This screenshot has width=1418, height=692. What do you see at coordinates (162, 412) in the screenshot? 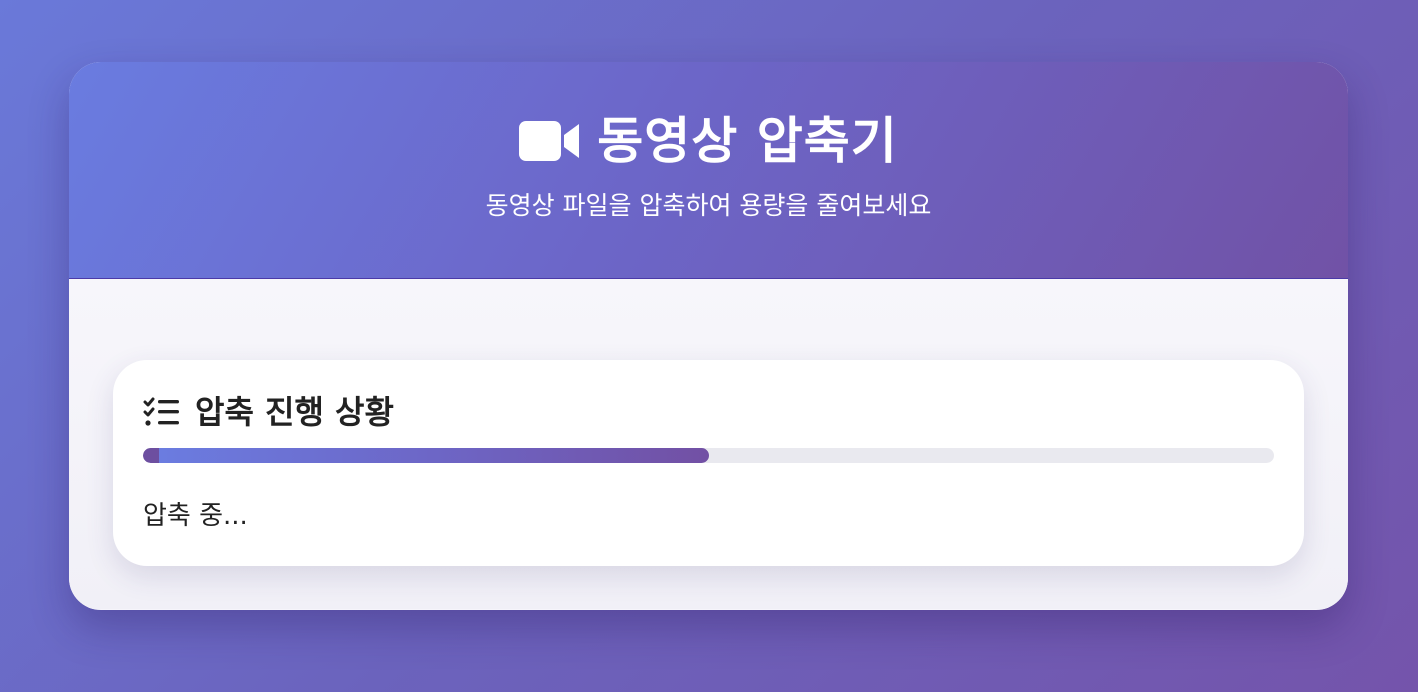
I see `task-list-icon` at bounding box center [162, 412].